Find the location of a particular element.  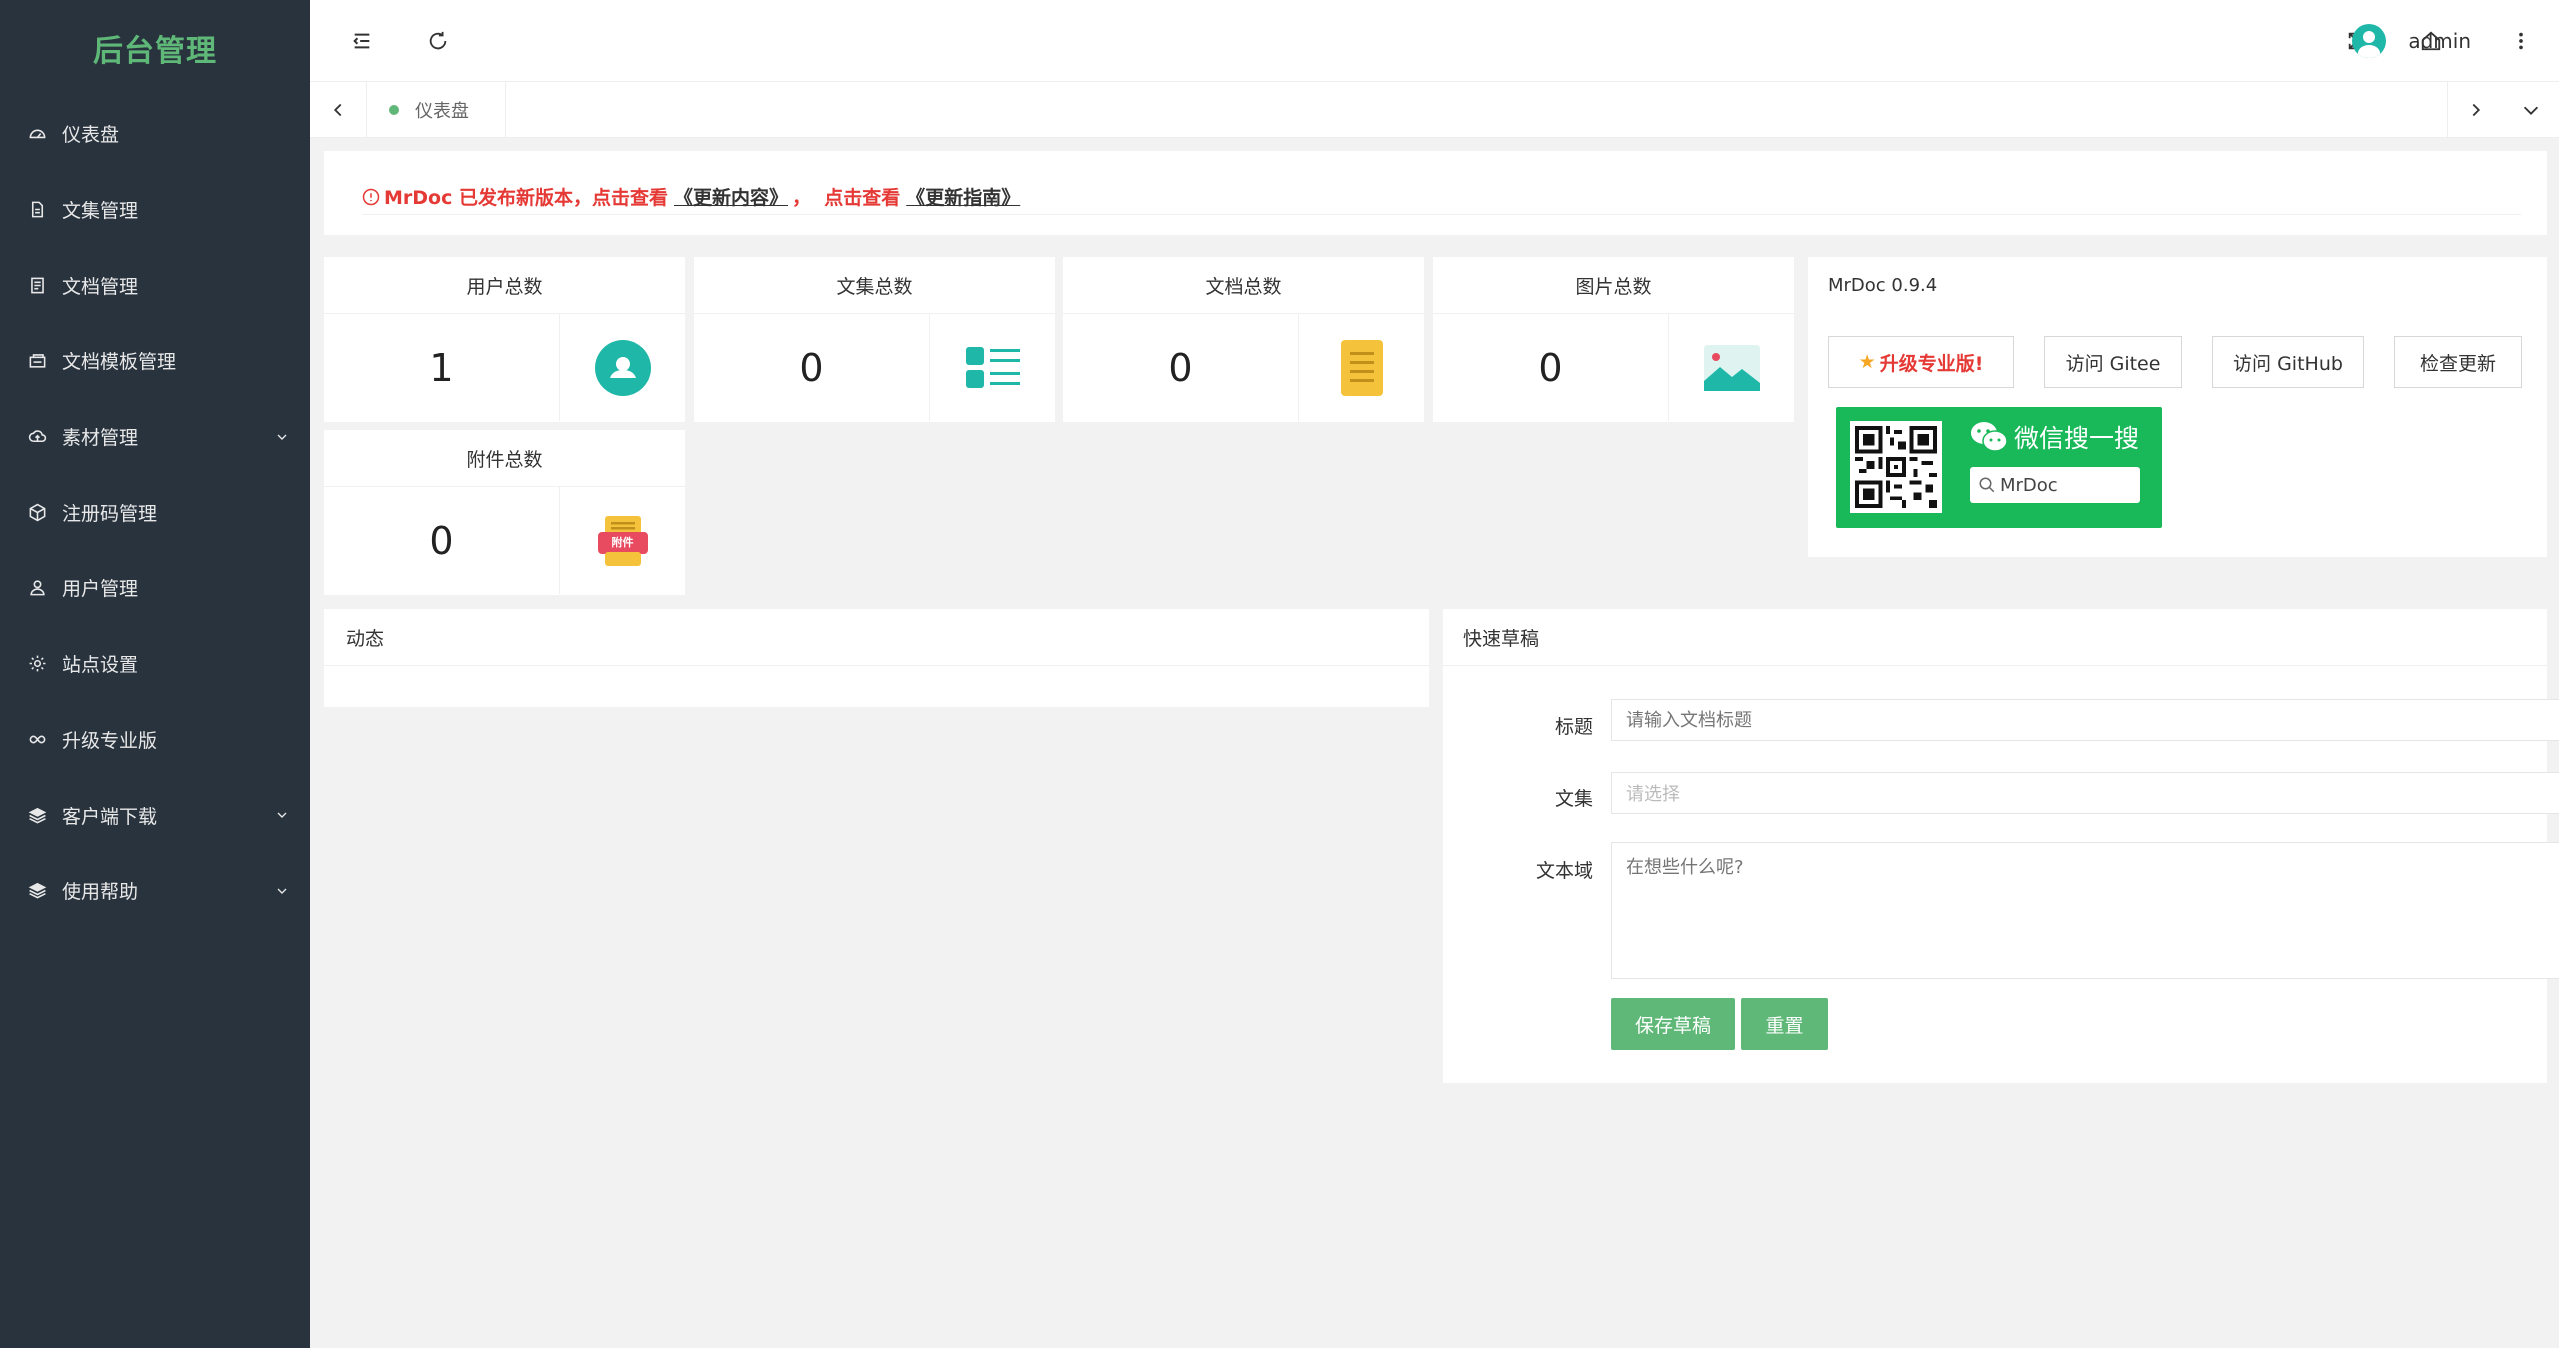

activity-title: 动态 is located at coordinates (876, 637).